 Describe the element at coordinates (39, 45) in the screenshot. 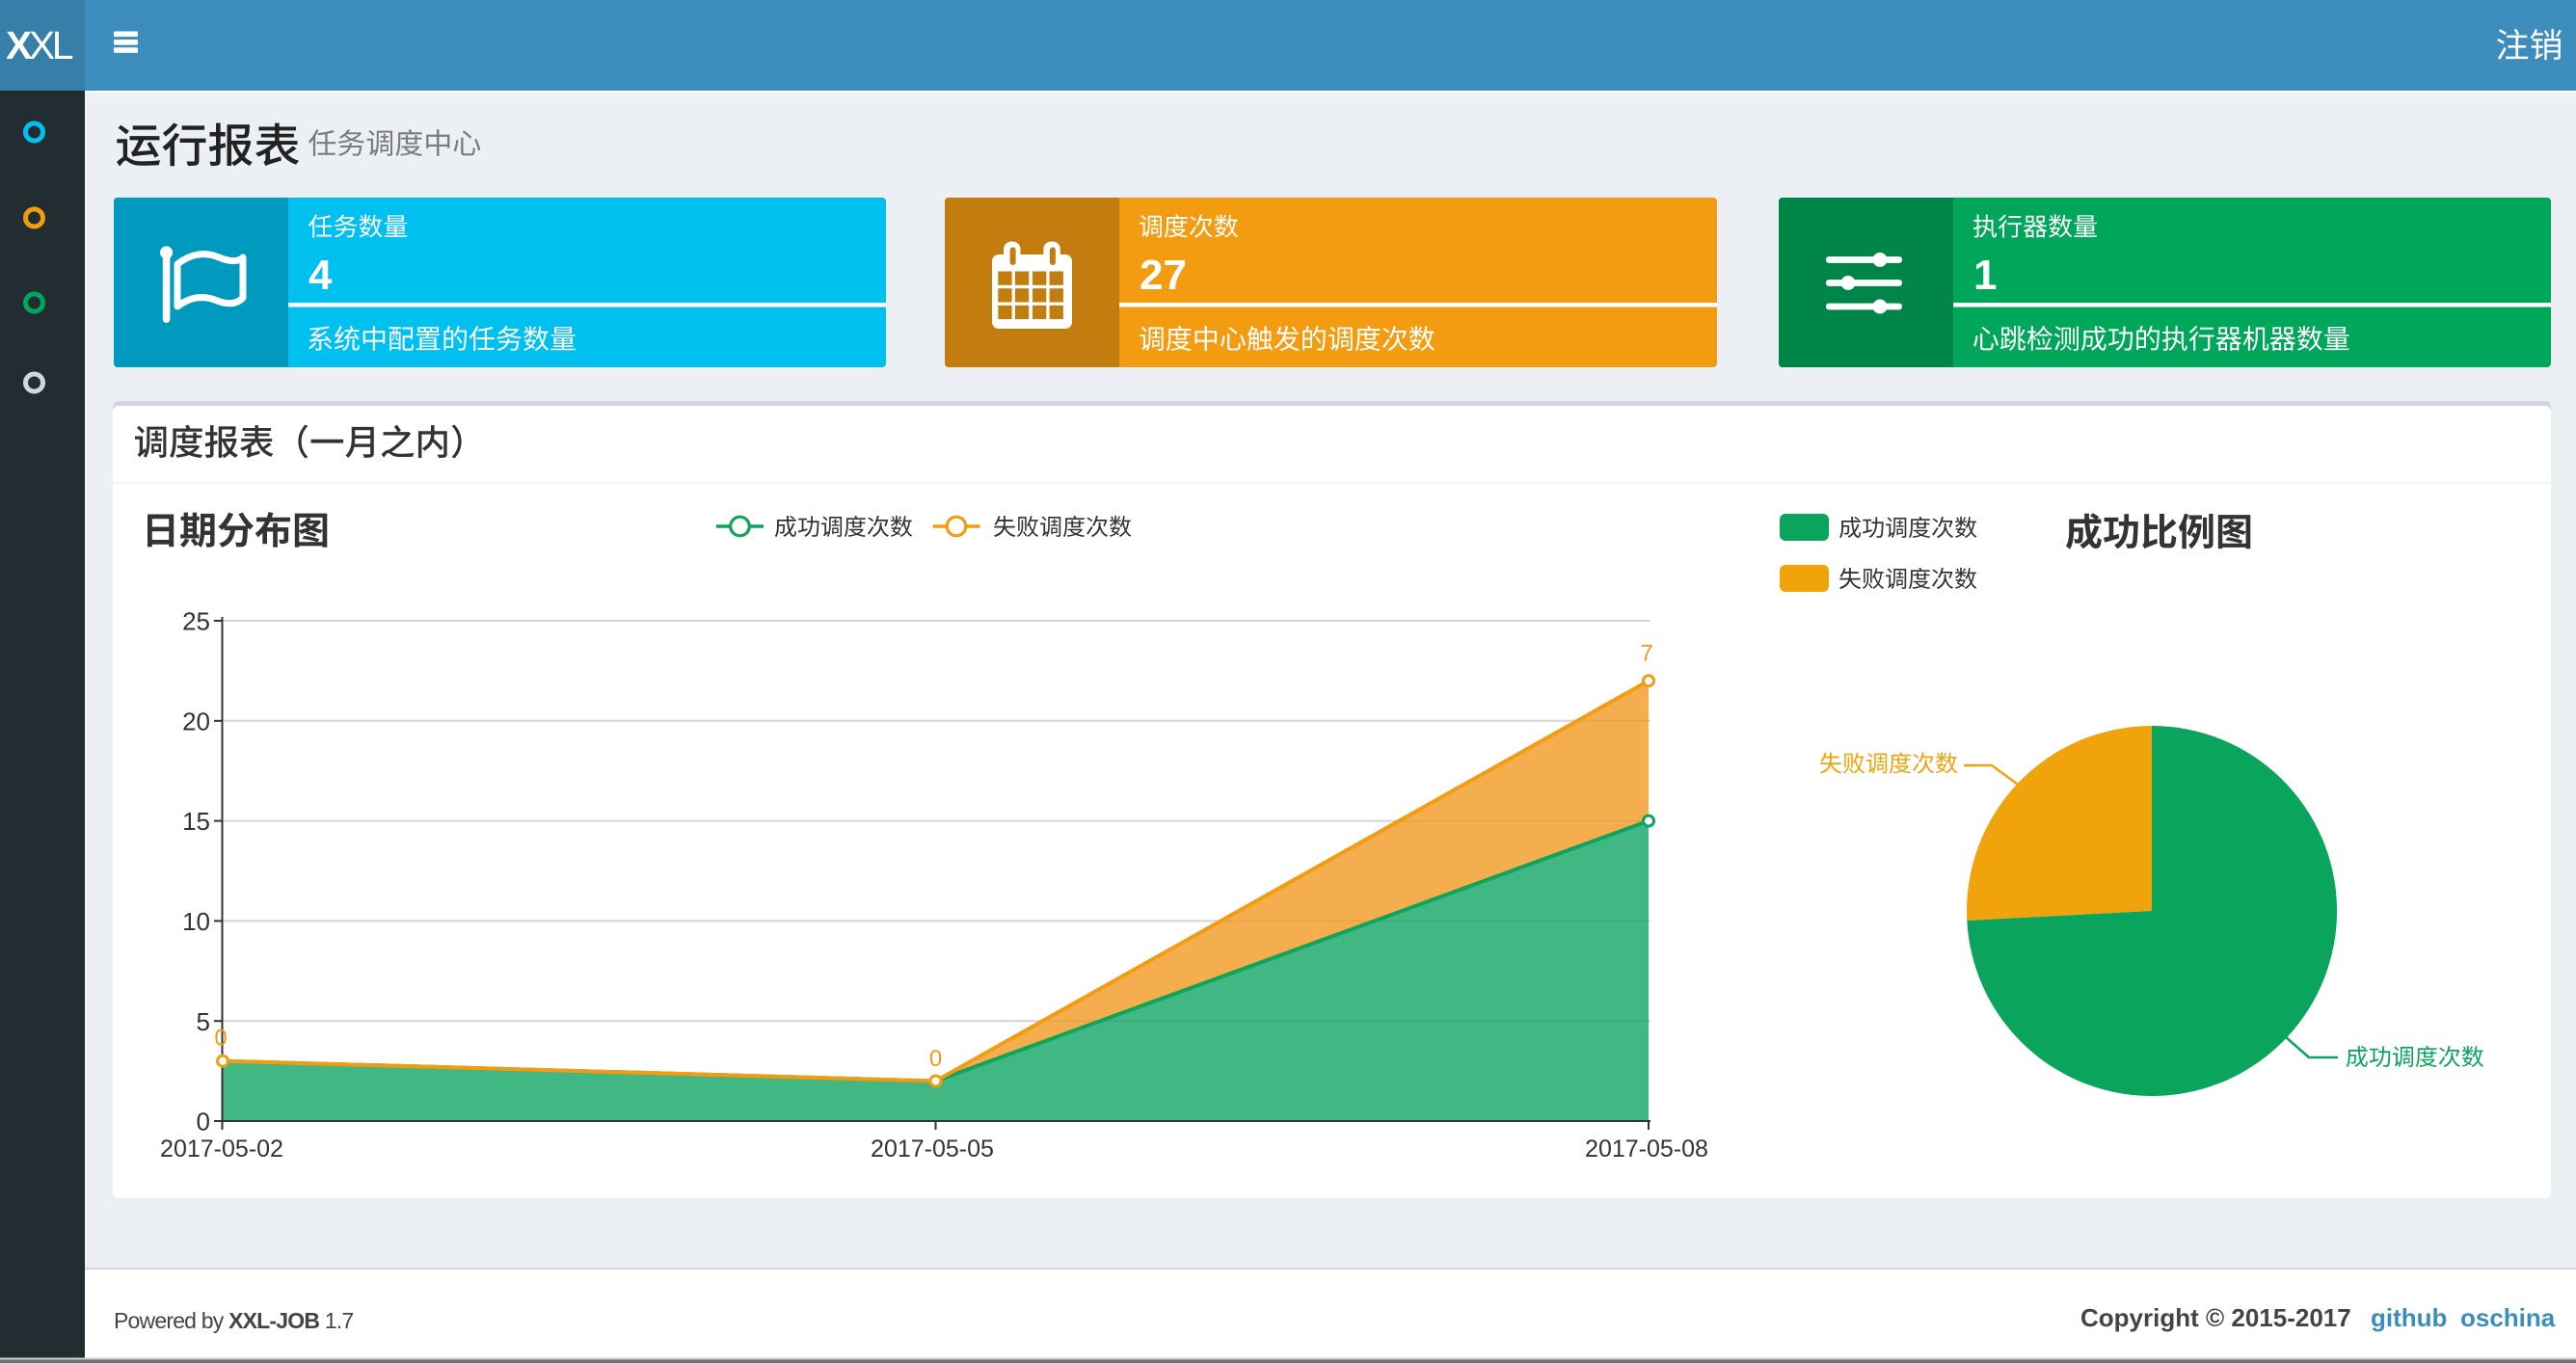

I see `svg-text: XXL` at that location.